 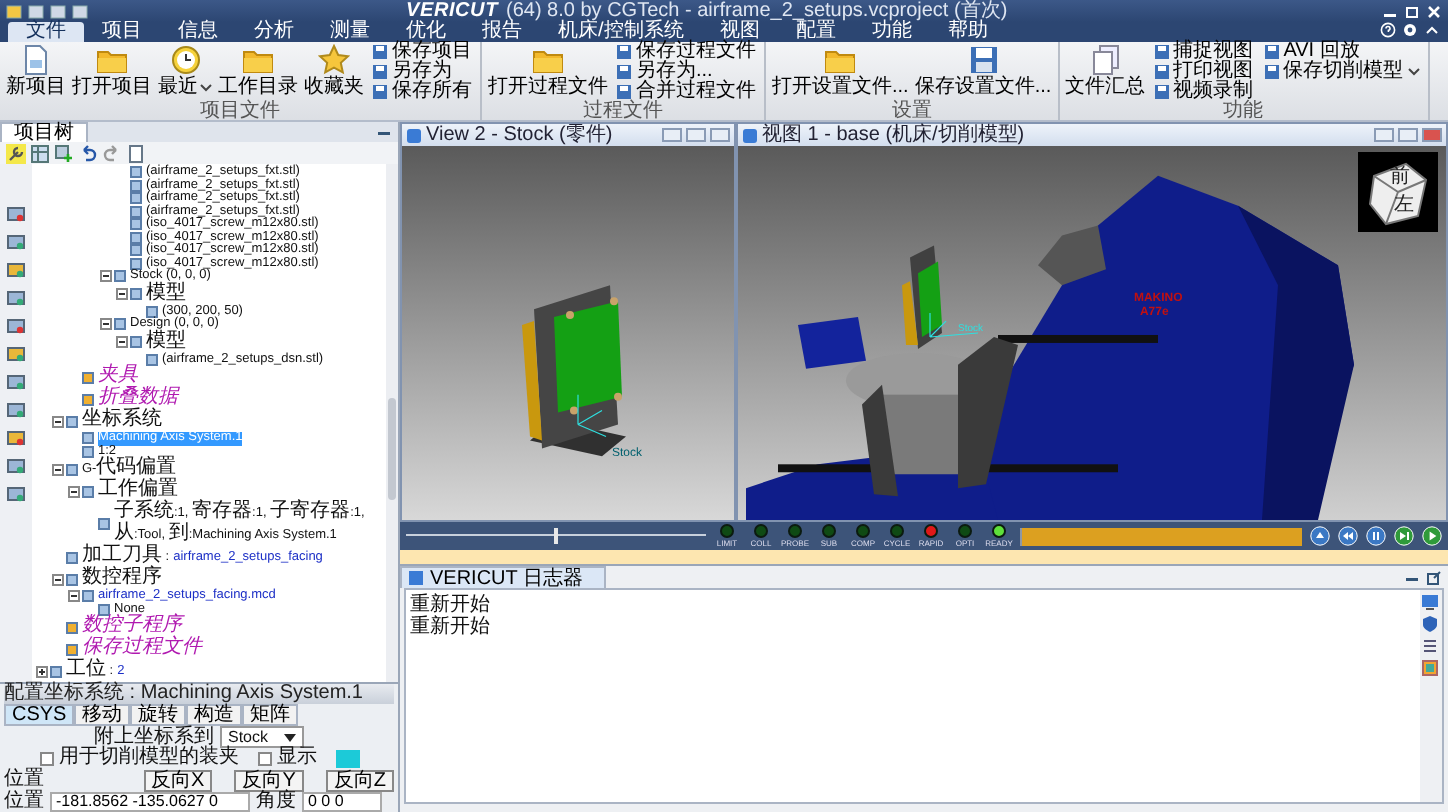 What do you see at coordinates (122, 421) in the screenshot?
I see `tree-item: 坐标系统` at bounding box center [122, 421].